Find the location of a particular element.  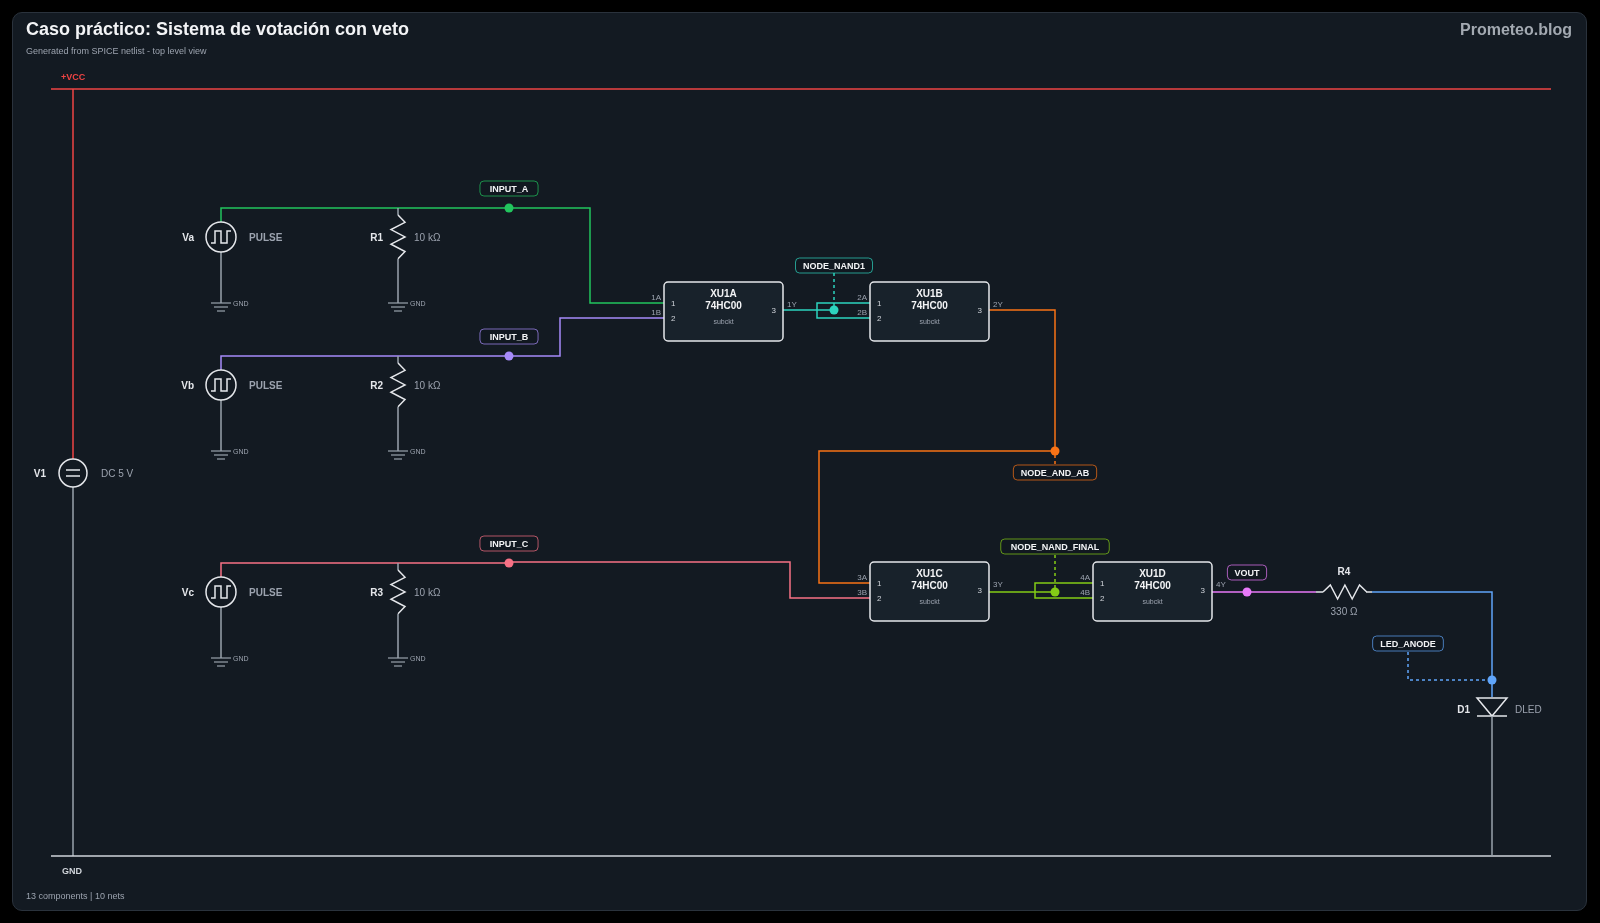

brand-name: Prometeo.blog is located at coordinates (1516, 30).